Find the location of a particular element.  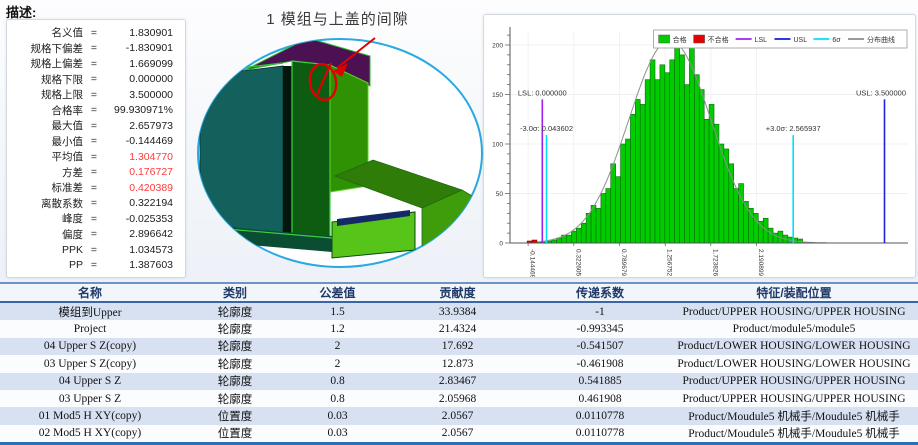

stat-row: 最小值 = -0.144469 is located at coordinates (95, 142).